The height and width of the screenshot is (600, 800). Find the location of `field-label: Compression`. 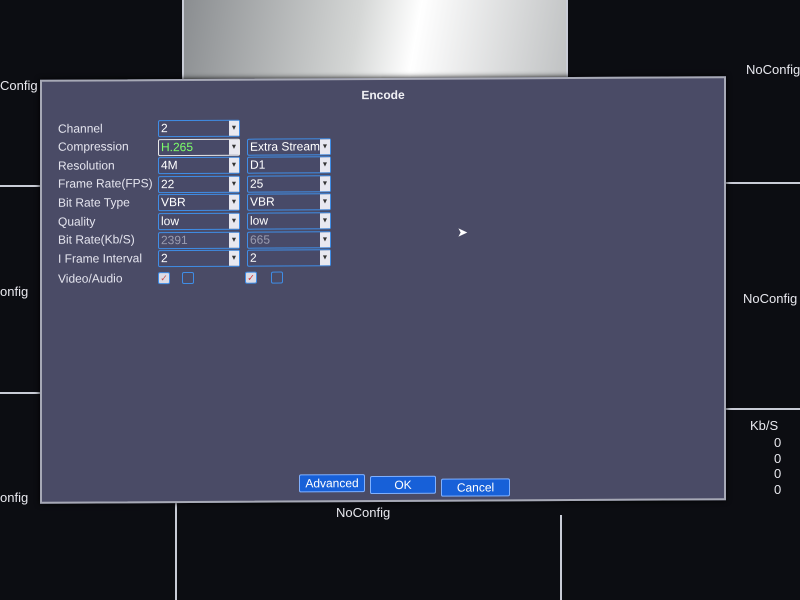

field-label: Compression is located at coordinates (93, 146).